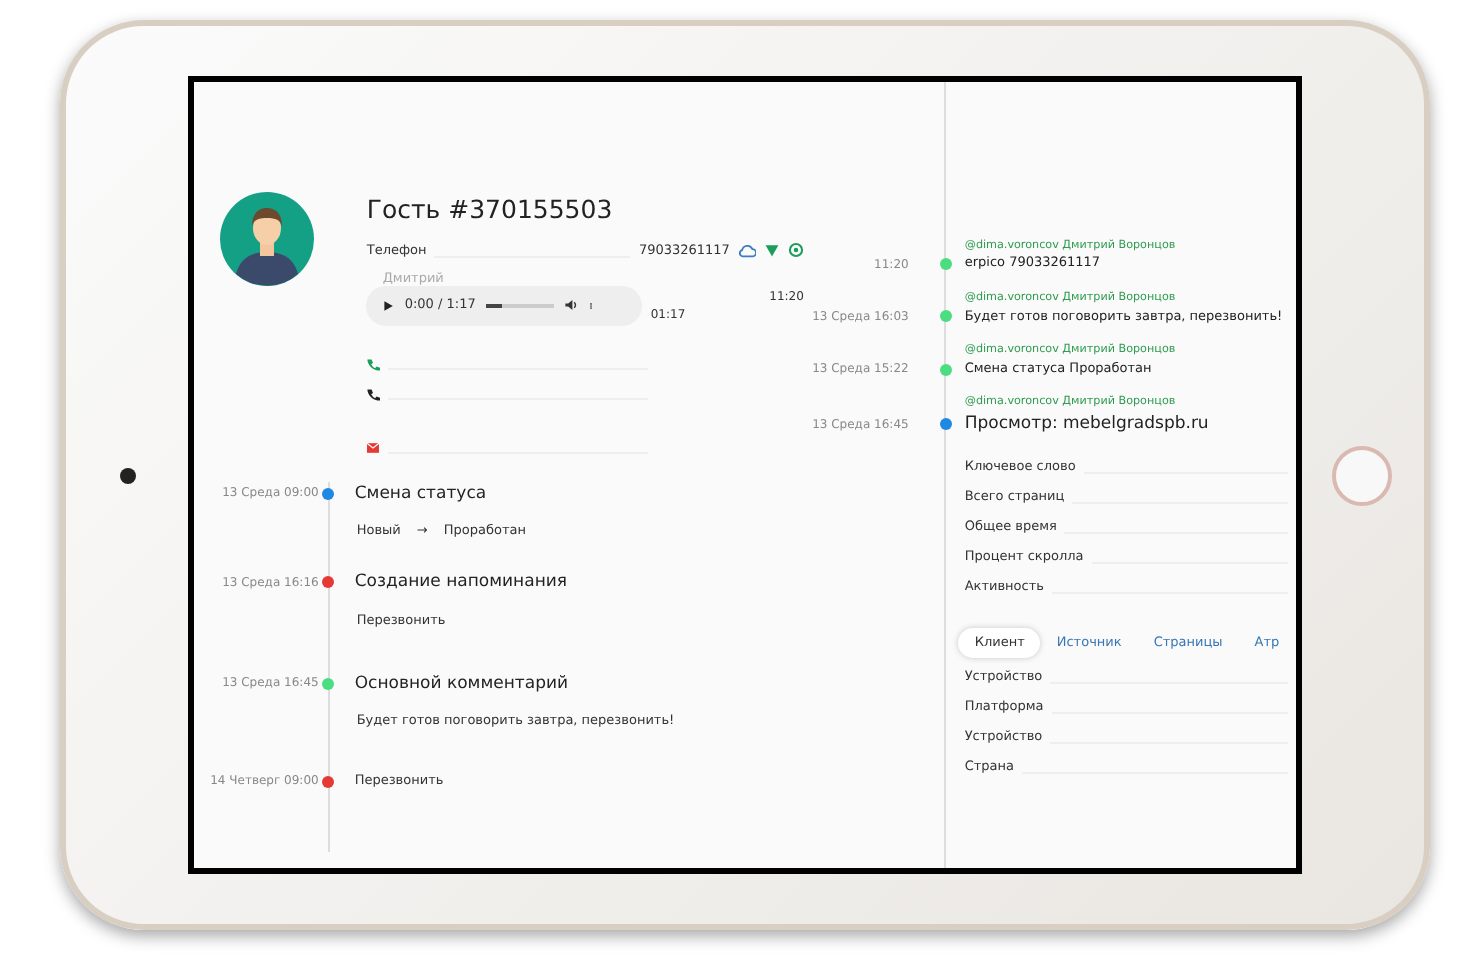 The height and width of the screenshot is (980, 1472). What do you see at coordinates (267, 239) in the screenshot?
I see `avatar` at bounding box center [267, 239].